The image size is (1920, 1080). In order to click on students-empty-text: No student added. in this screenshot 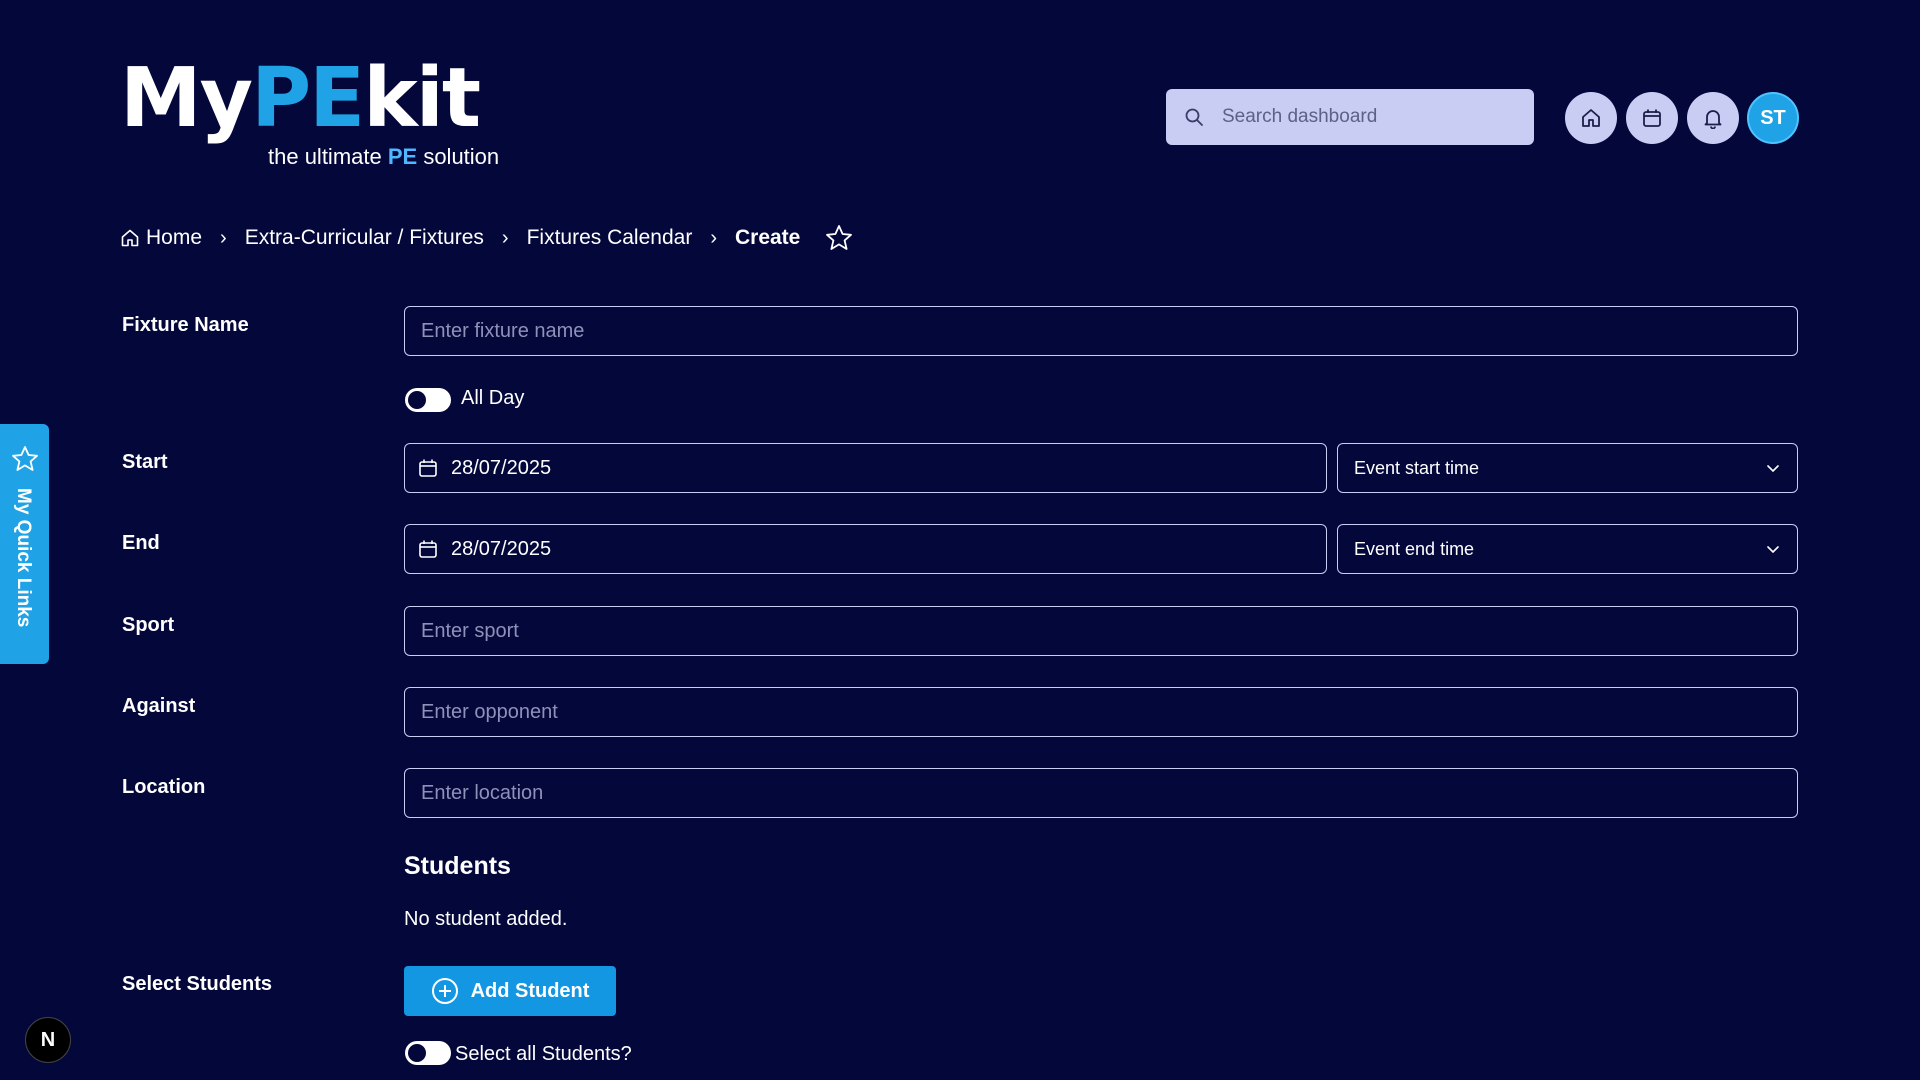, I will do `click(486, 919)`.